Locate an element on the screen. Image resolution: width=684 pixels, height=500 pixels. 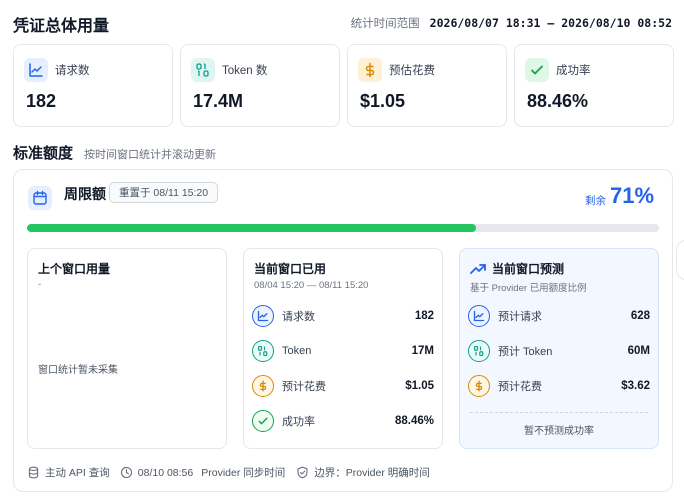
metric-label: 预计 Token is located at coordinates (525, 352).